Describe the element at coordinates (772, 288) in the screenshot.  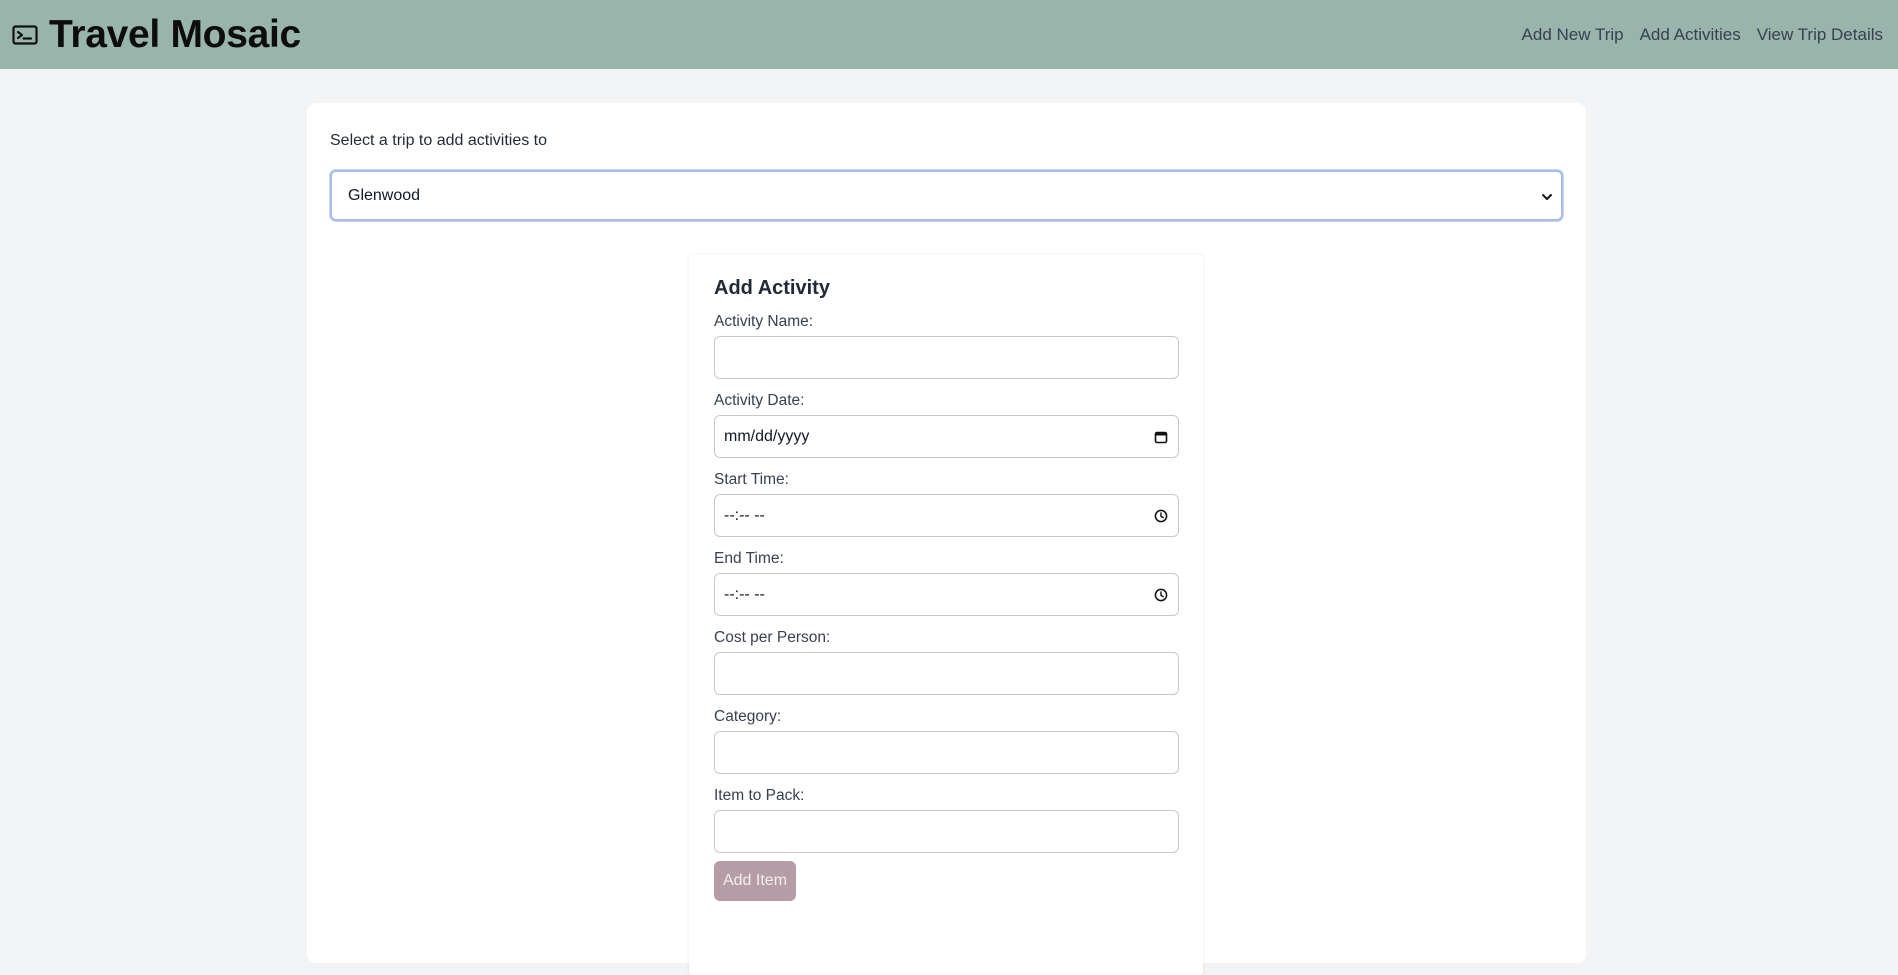
I see `form-title: Add Activity` at that location.